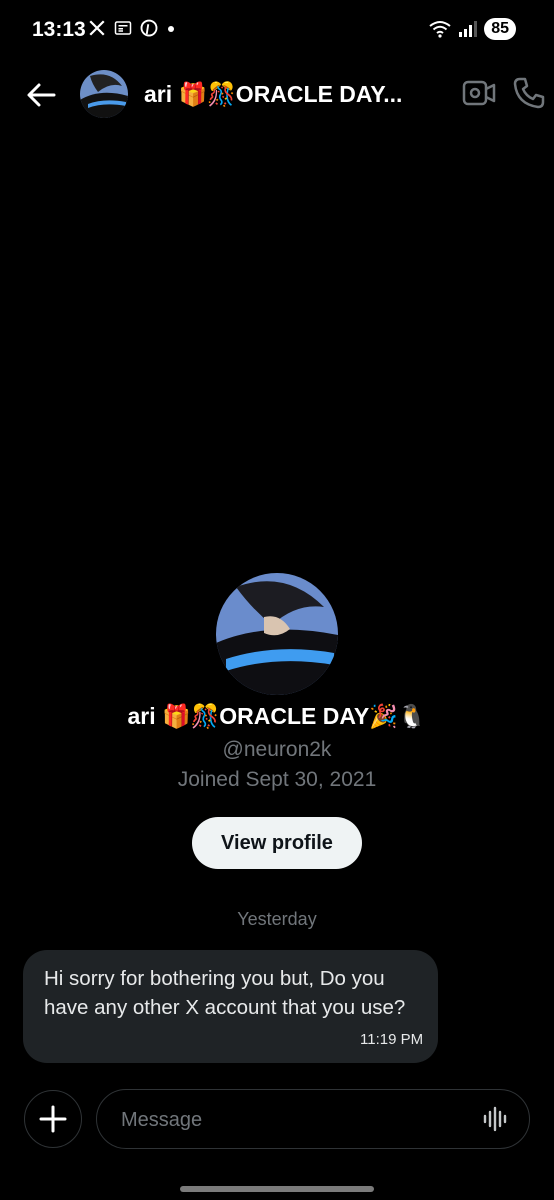 Image resolution: width=554 pixels, height=1200 pixels. What do you see at coordinates (500, 29) in the screenshot?
I see `battery-icon: 85` at bounding box center [500, 29].